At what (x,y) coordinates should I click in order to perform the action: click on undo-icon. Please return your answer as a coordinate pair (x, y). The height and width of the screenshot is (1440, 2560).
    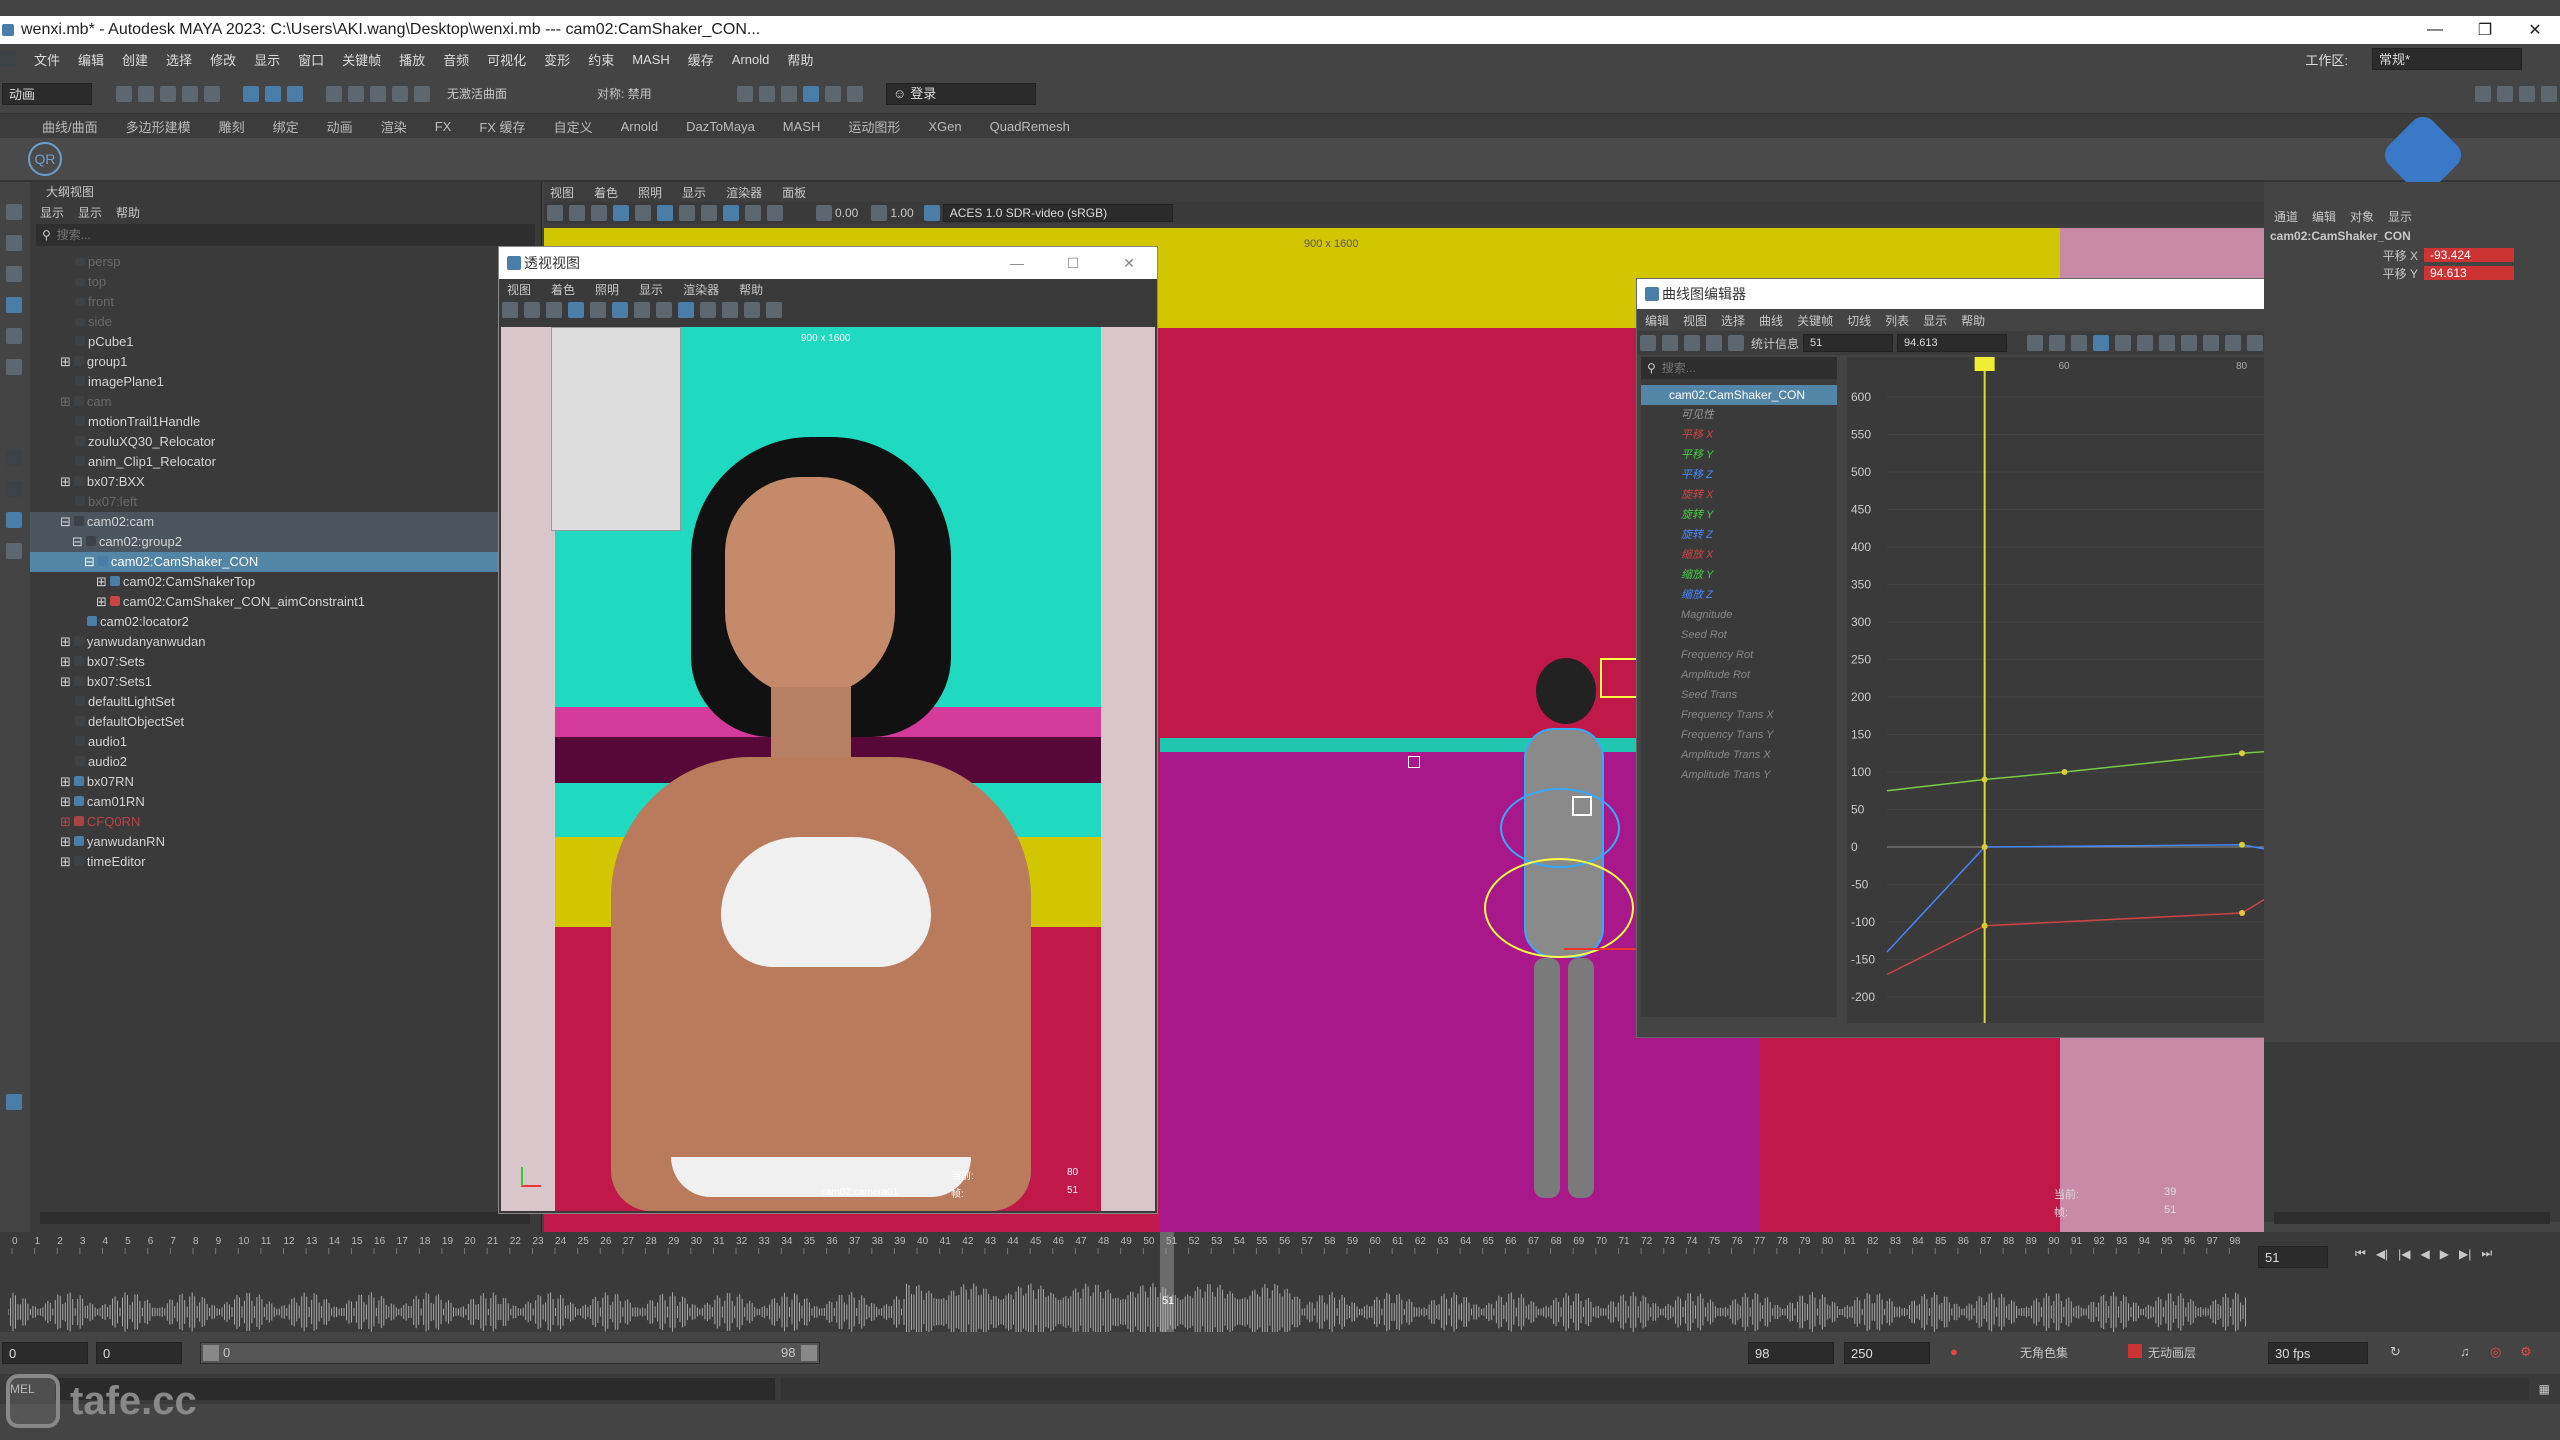
    Looking at the image, I should click on (190, 93).